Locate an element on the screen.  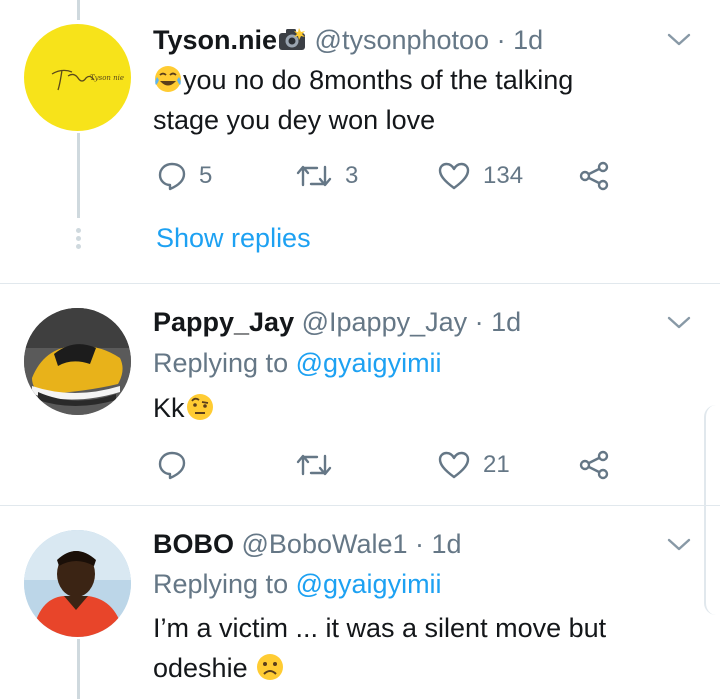
tweet-header: Pappy_Jay @Ipappy_Jay · 1d is located at coordinates (337, 322).